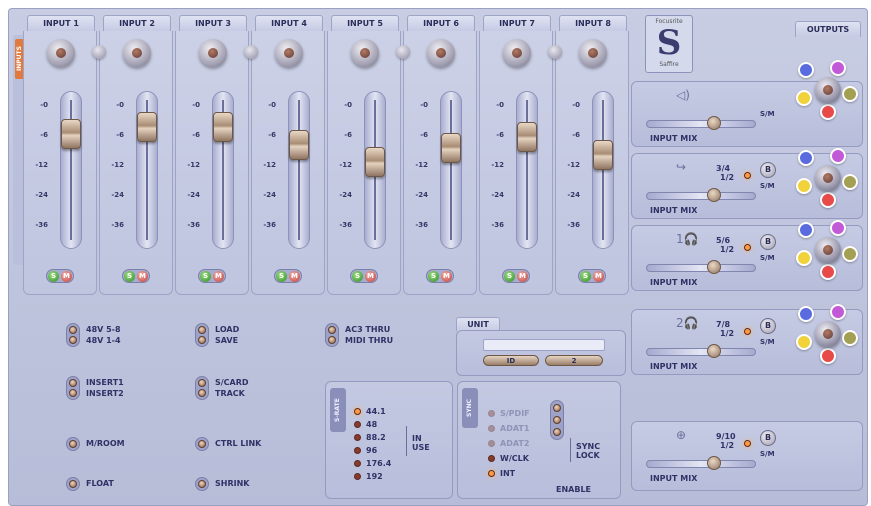  I want to click on input-tab-2: INPUT 2, so click(137, 23).